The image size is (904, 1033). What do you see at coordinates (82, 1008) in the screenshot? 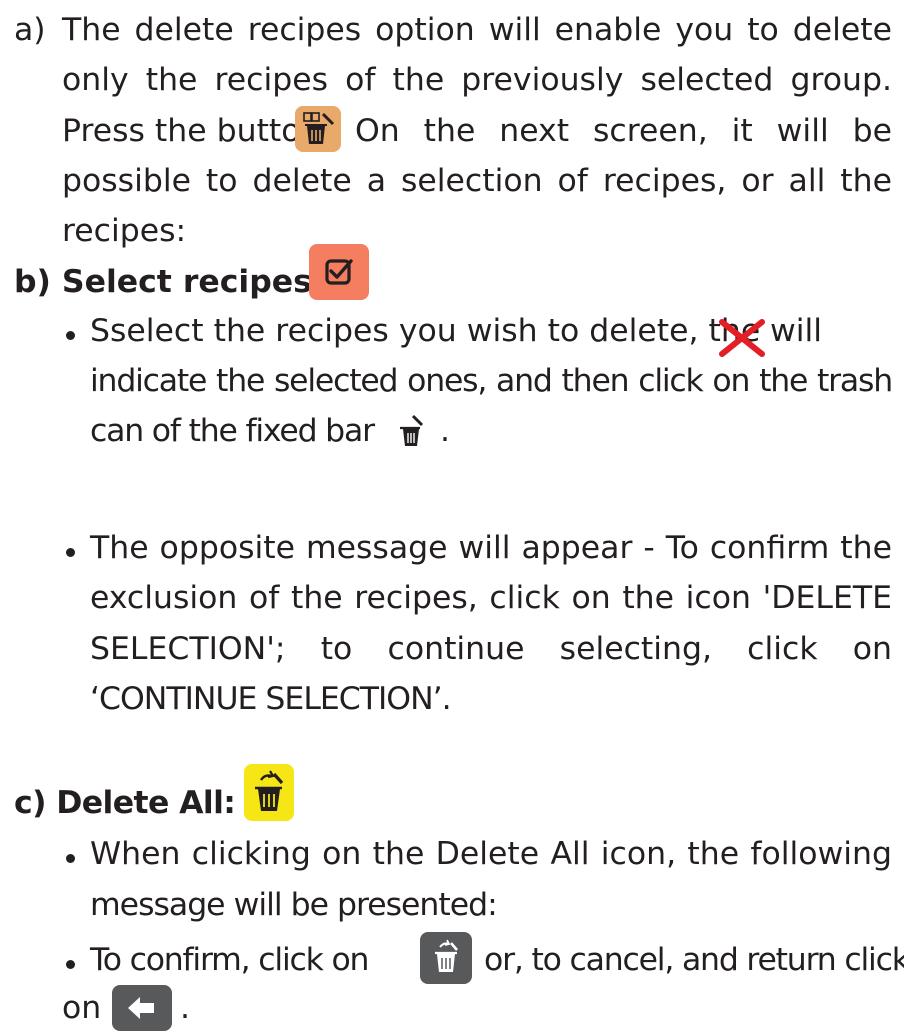
I see `section-c-bullet2-line2-start: on` at bounding box center [82, 1008].